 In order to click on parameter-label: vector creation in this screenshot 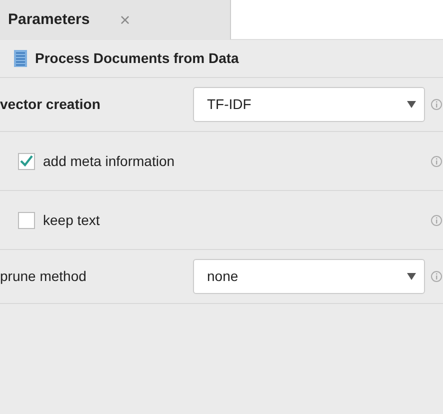, I will do `click(51, 104)`.